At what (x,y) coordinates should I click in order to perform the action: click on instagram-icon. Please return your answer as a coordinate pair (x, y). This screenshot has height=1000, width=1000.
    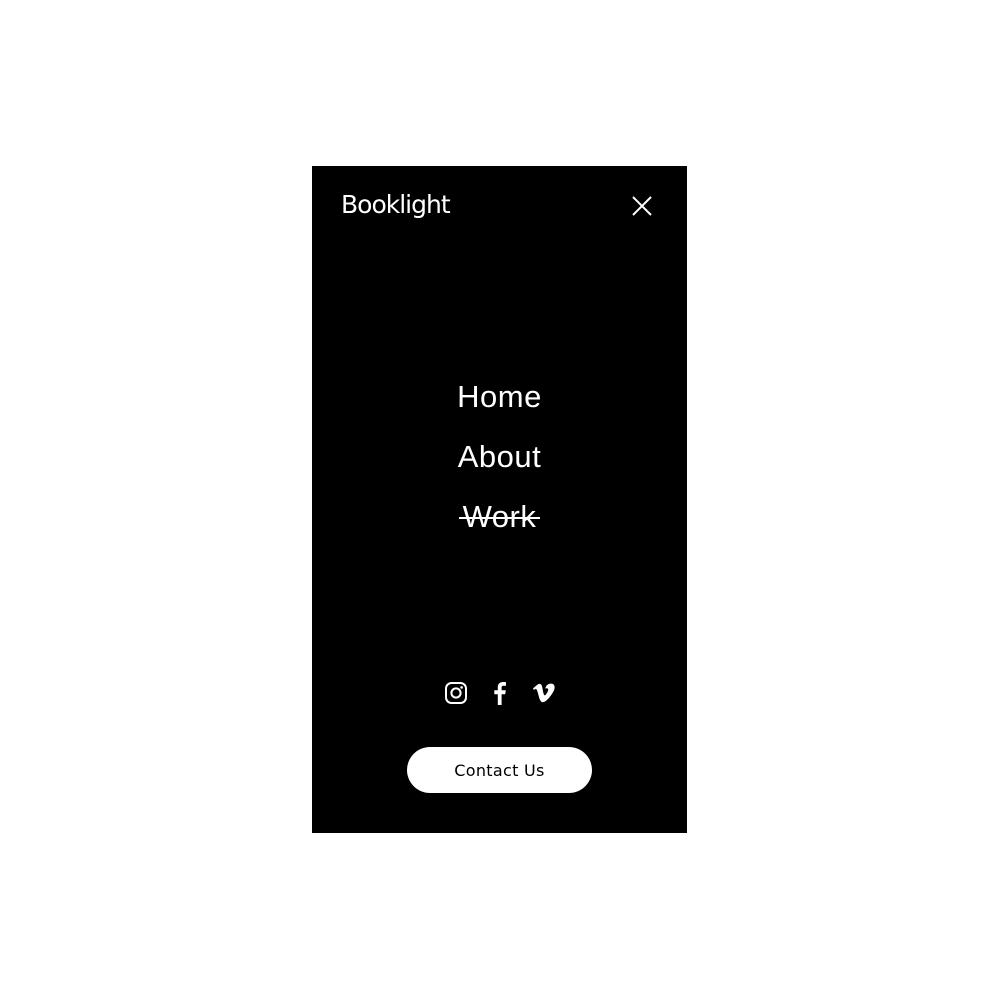
    Looking at the image, I should click on (455, 693).